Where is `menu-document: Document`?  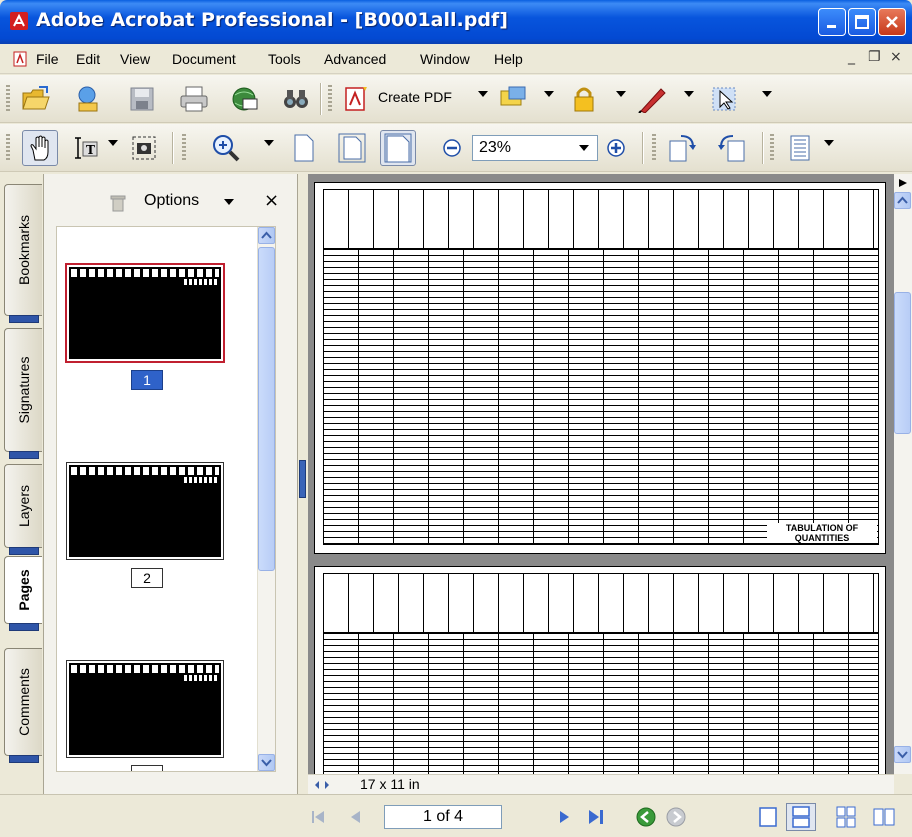 menu-document: Document is located at coordinates (204, 59).